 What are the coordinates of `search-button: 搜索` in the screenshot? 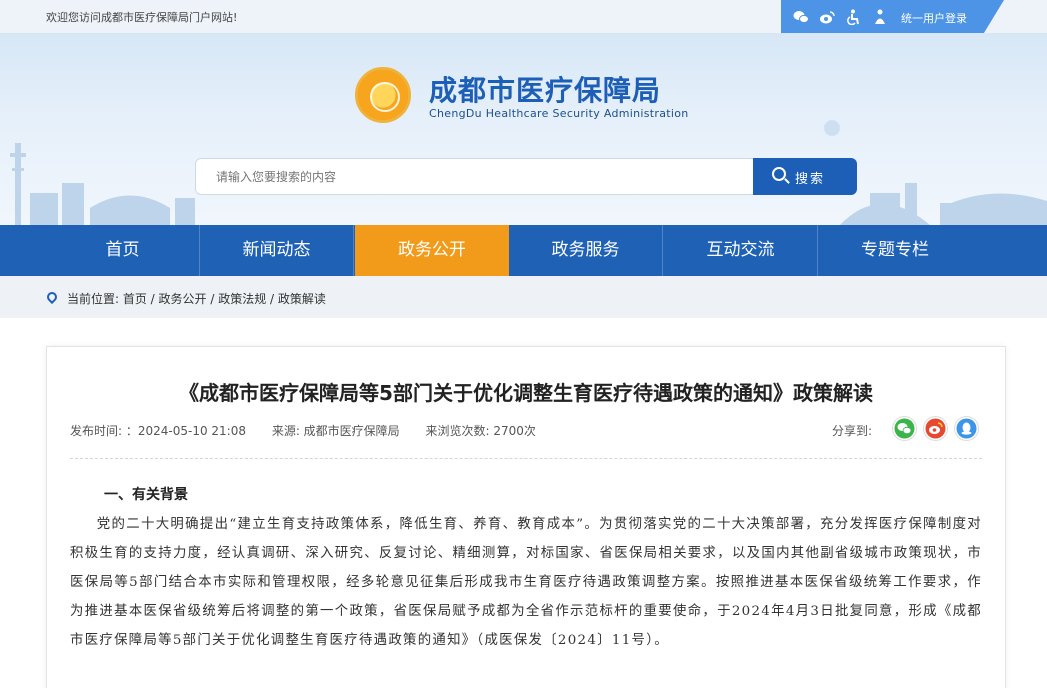 It's located at (805, 176).